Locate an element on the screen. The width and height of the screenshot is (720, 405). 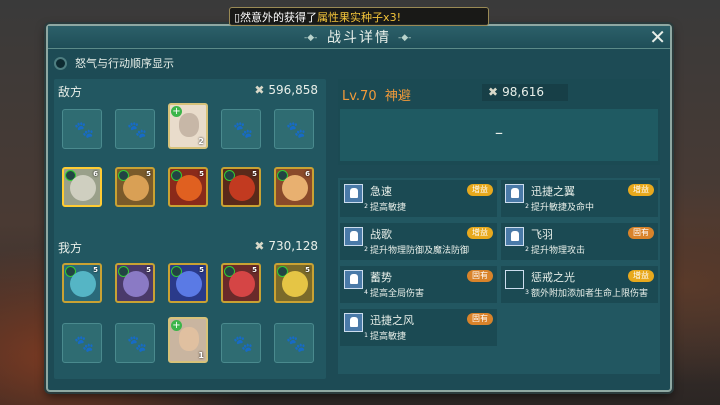
enemy-back-slot-5: 🐾 is located at coordinates (294, 129).